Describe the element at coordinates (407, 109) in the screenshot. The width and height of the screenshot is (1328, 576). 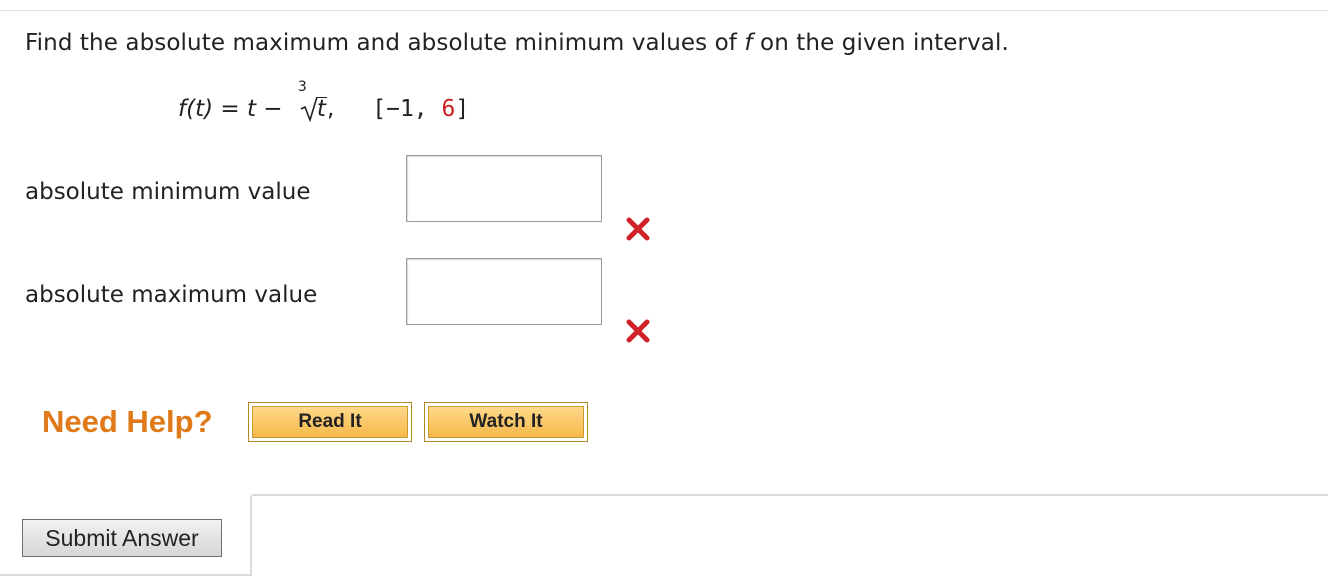
I see `interval-open: [−1,` at that location.